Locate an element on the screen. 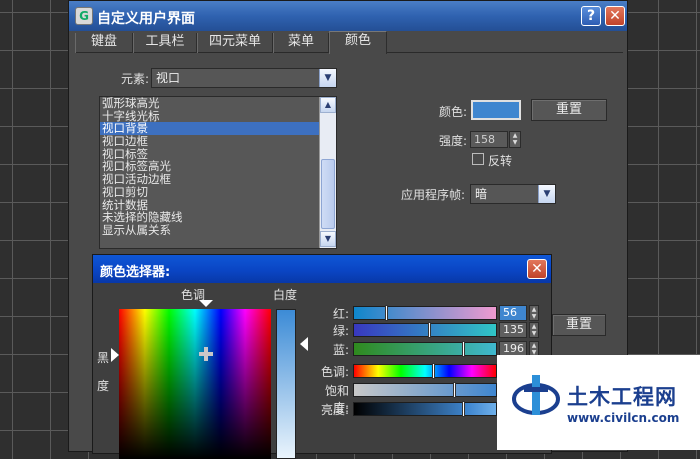 This screenshot has width=700, height=459. app-icon: G is located at coordinates (84, 16).